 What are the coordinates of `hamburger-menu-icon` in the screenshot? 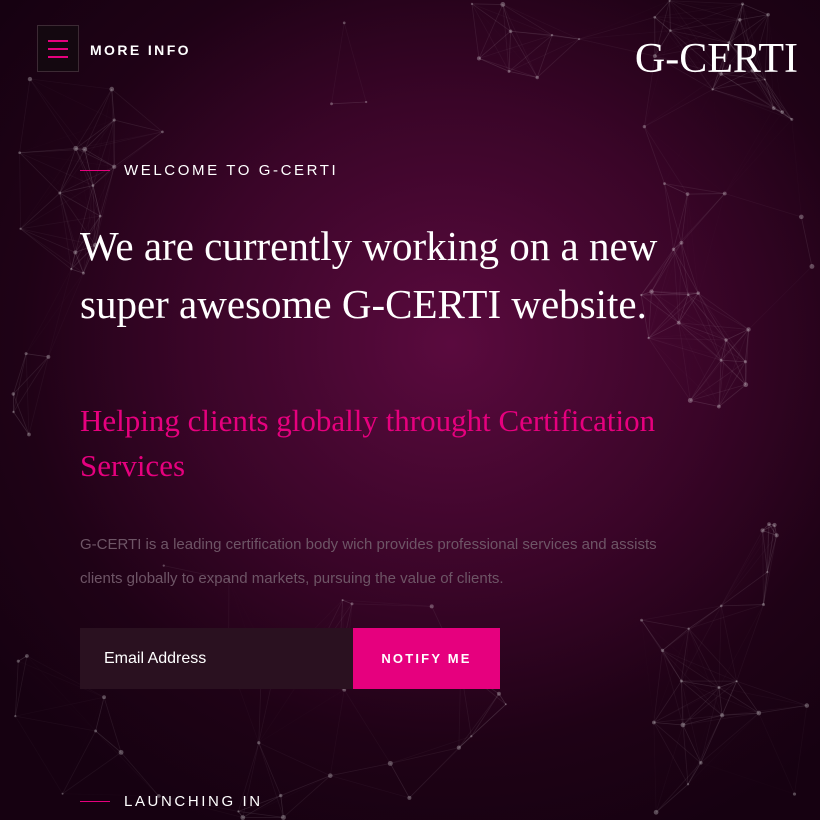 It's located at (58, 48).